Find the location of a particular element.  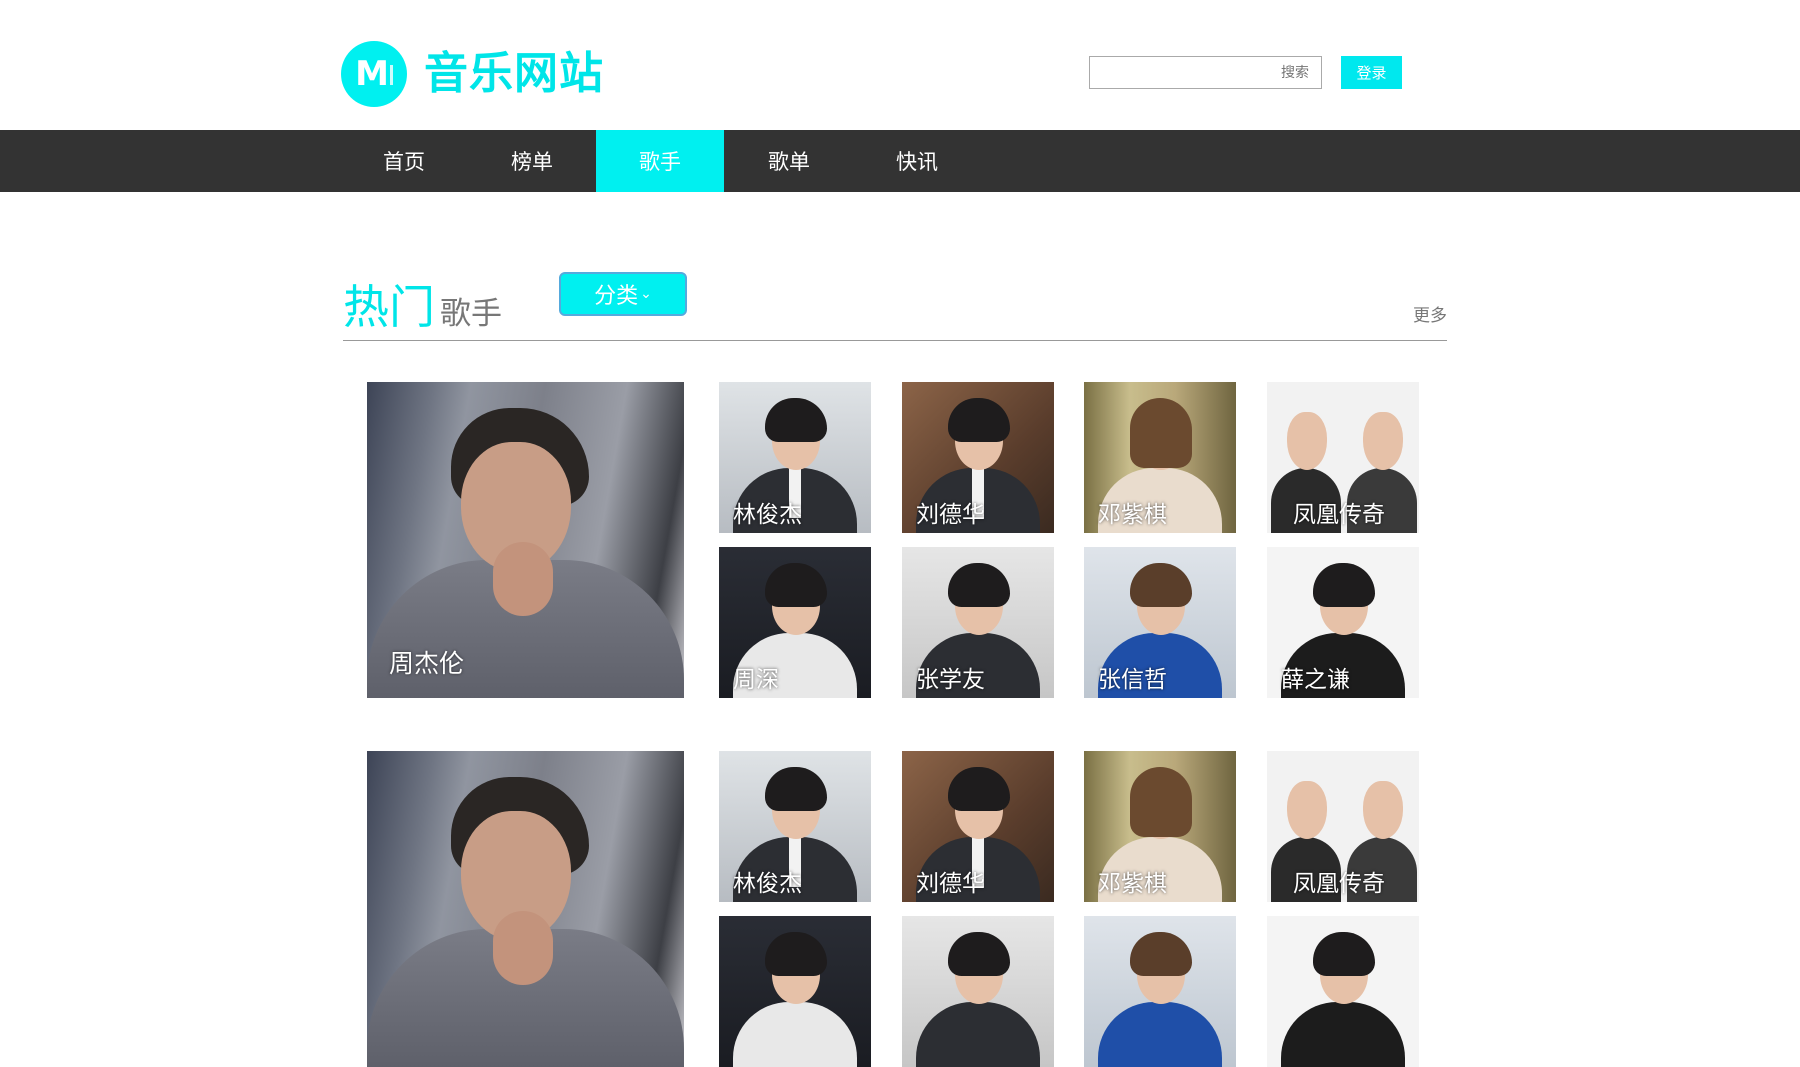

logo-letter: M is located at coordinates (372, 74).